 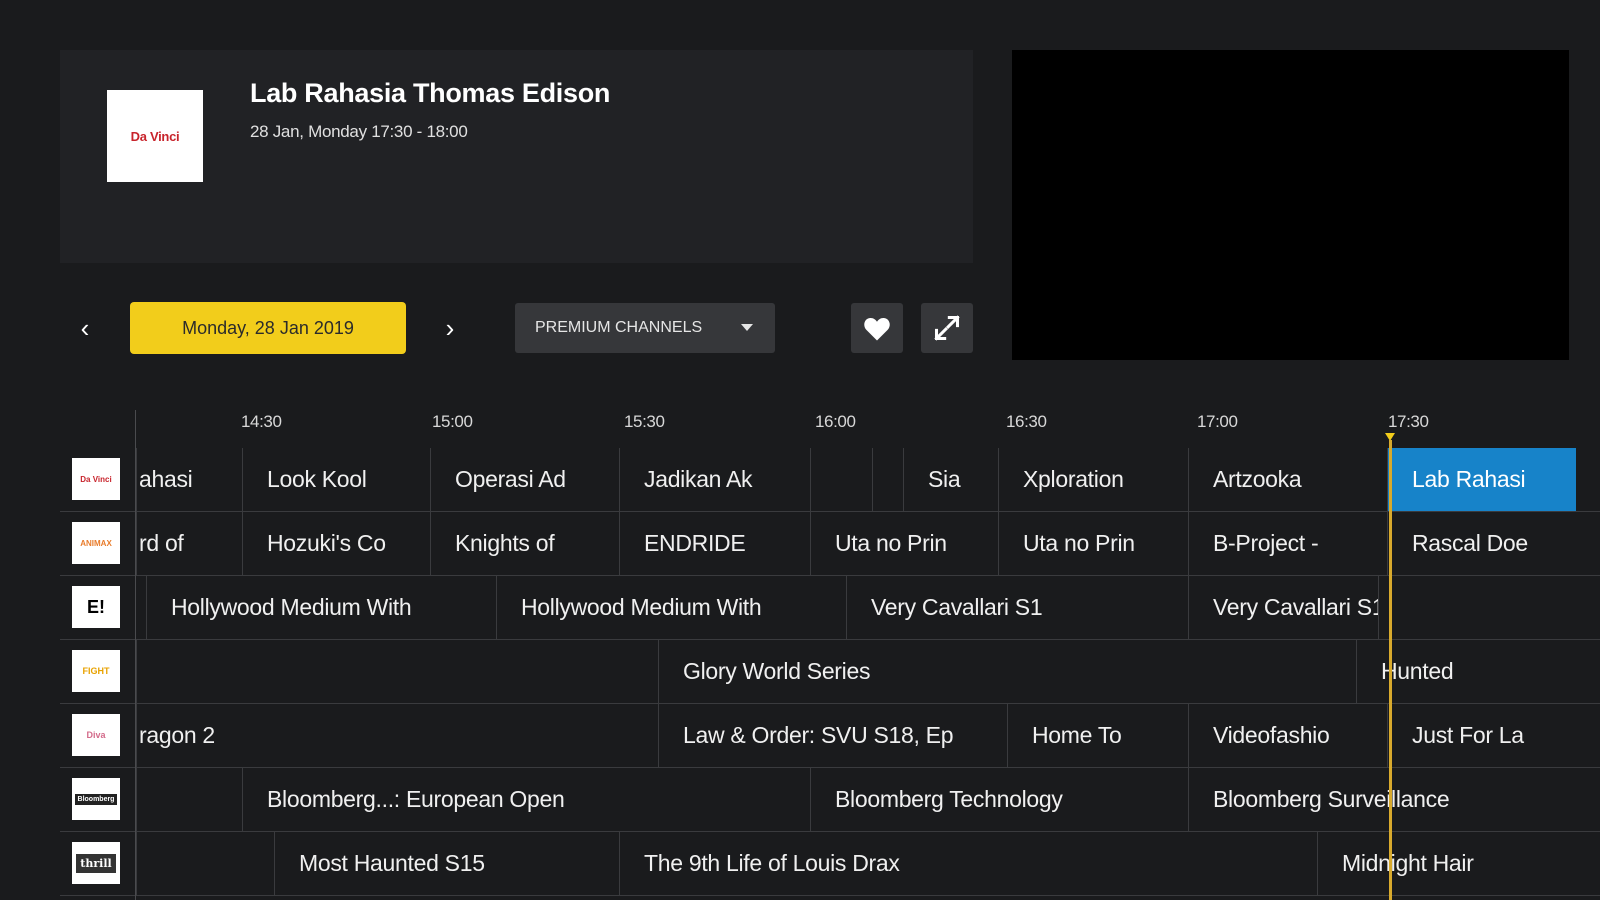 What do you see at coordinates (135, 655) in the screenshot?
I see `grid-start-line` at bounding box center [135, 655].